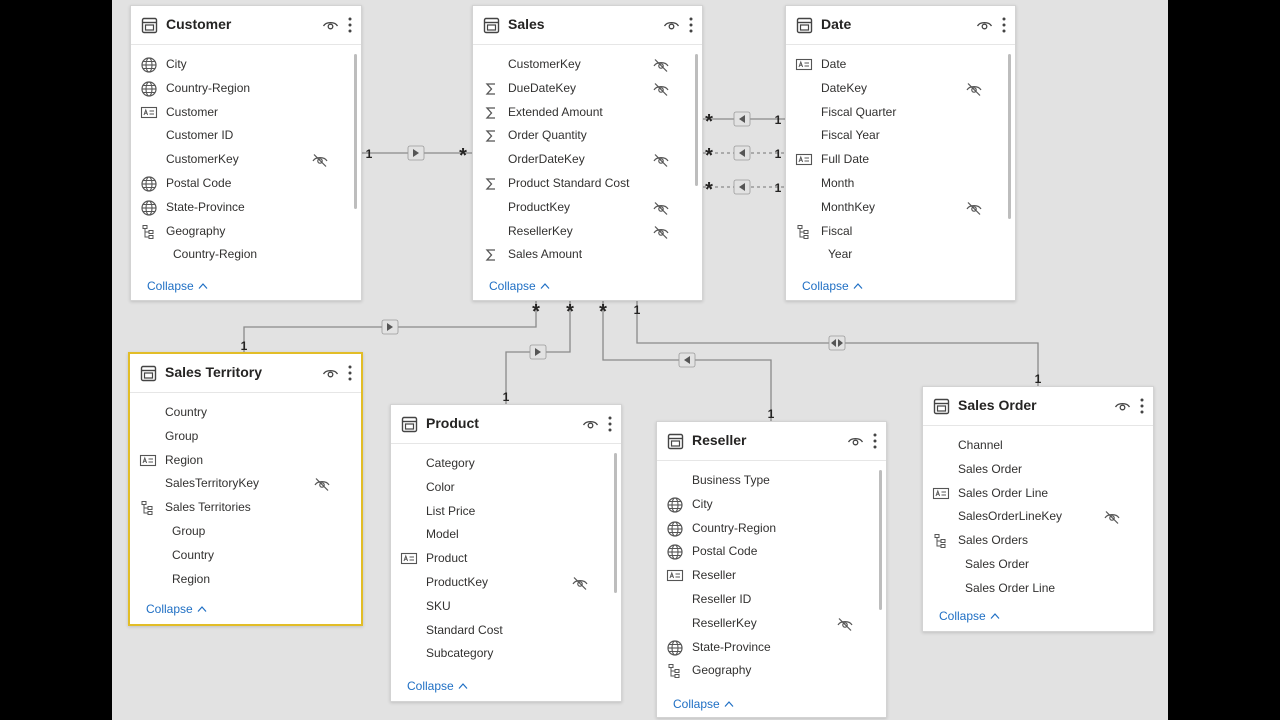 Image resolution: width=1280 pixels, height=720 pixels. What do you see at coordinates (246, 113) in the screenshot?
I see `field-row: Customer` at bounding box center [246, 113].